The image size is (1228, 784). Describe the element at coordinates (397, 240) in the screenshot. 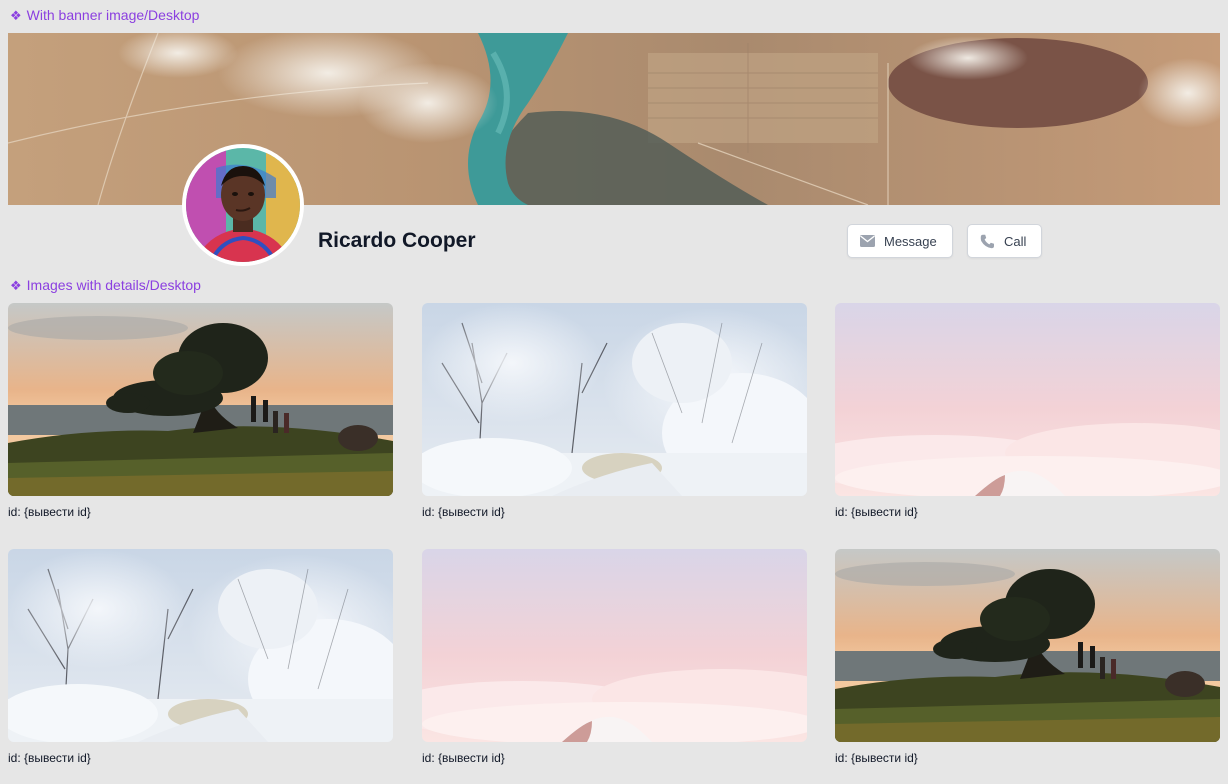

I see `profile-name: Ricardo Cooper` at that location.